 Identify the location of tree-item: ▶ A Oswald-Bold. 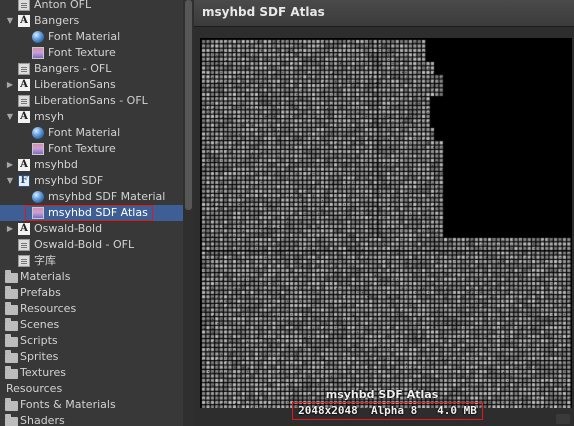
(91, 229).